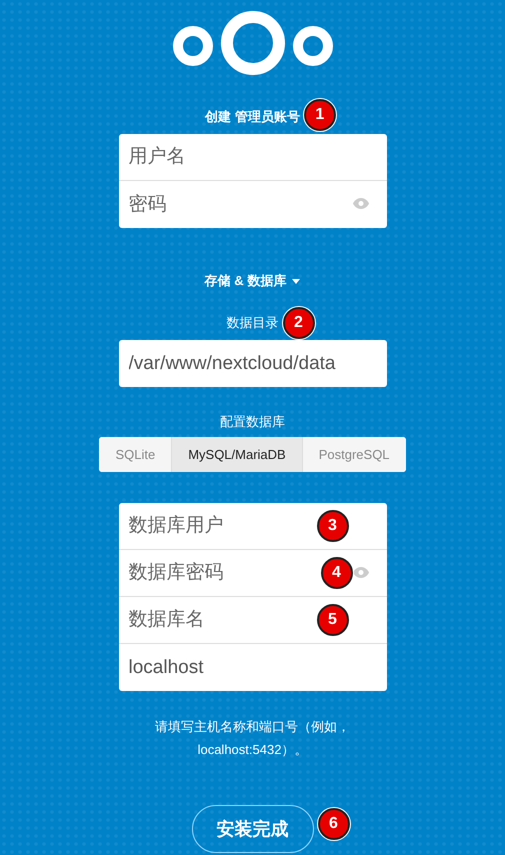 The image size is (505, 855). I want to click on storage-toggle: 存储 & 数据库, so click(245, 281).